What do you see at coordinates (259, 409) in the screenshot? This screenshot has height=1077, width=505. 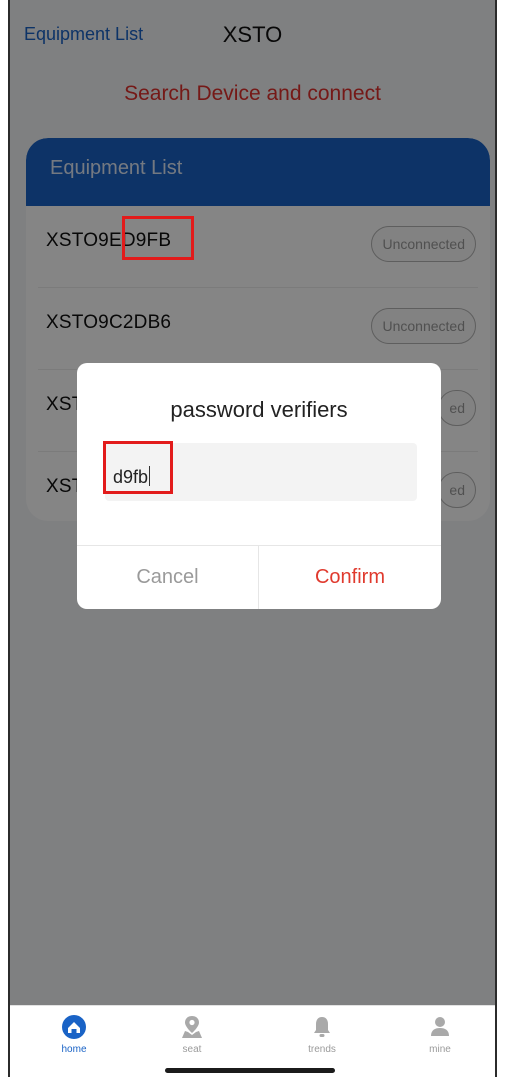 I see `dialog-title: password verifiers` at bounding box center [259, 409].